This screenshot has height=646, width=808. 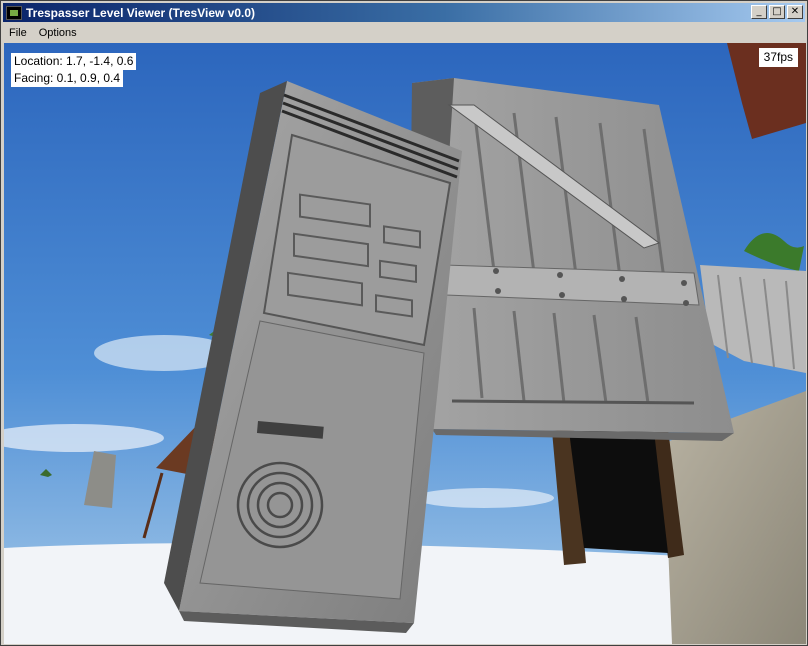 I want to click on facing-readout: Facing: 0.1, 0.9, 0.4, so click(x=67, y=78).